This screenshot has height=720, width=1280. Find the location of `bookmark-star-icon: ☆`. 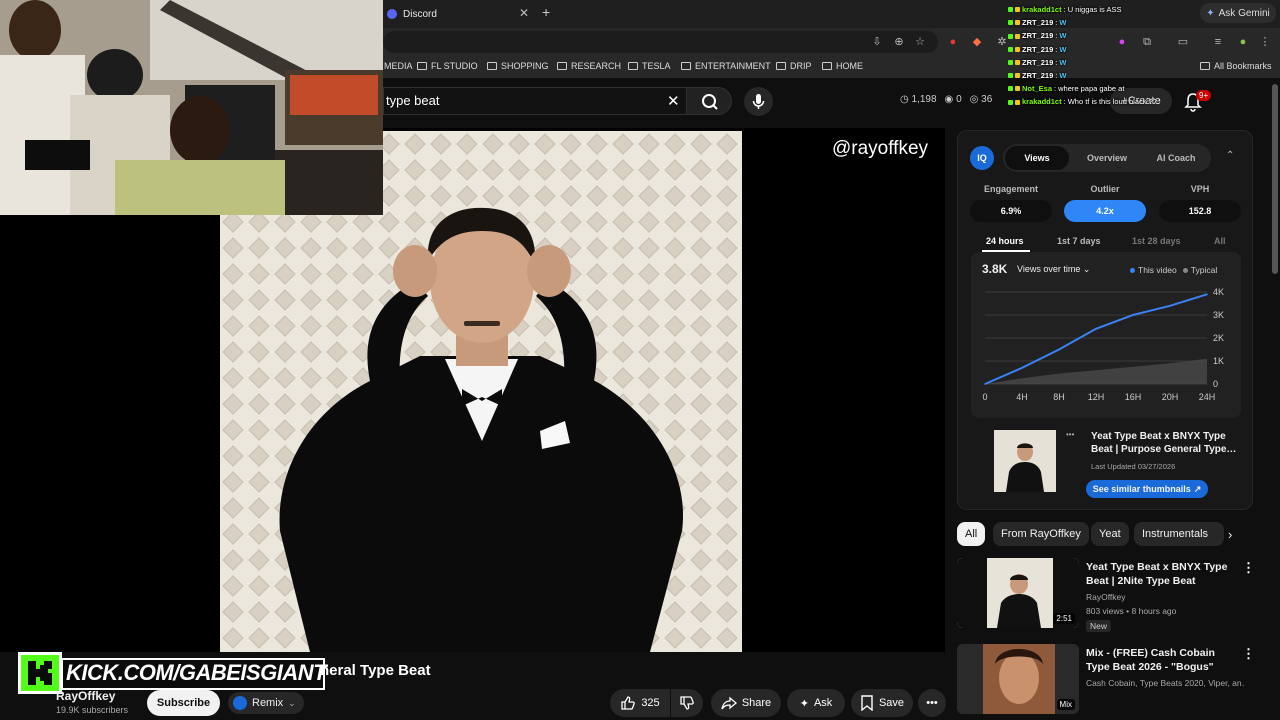

bookmark-star-icon: ☆ is located at coordinates (920, 42).